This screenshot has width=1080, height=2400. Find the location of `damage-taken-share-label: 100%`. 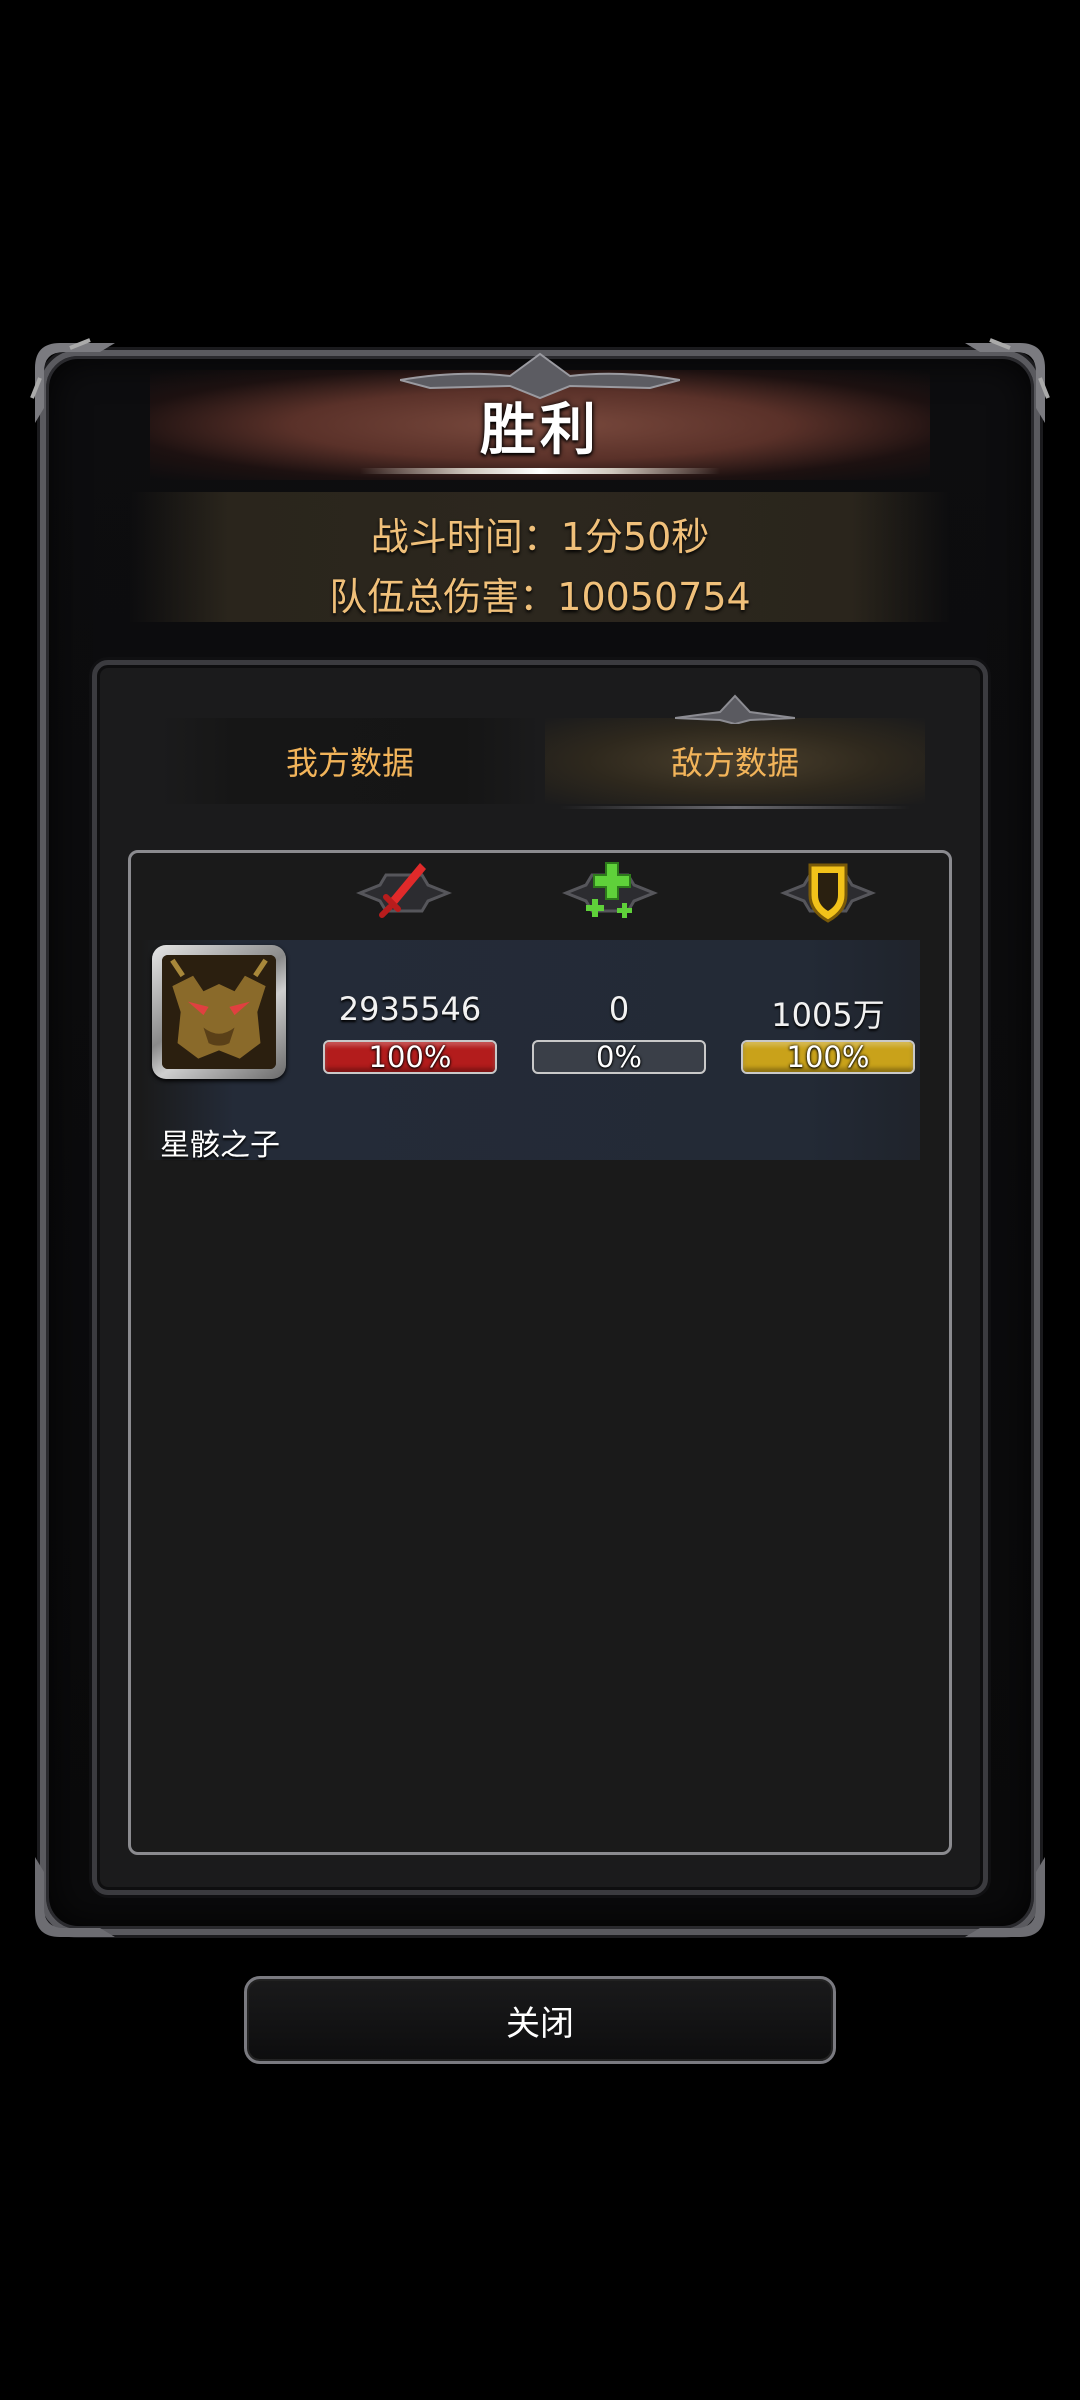

damage-taken-share-label: 100% is located at coordinates (828, 1057).